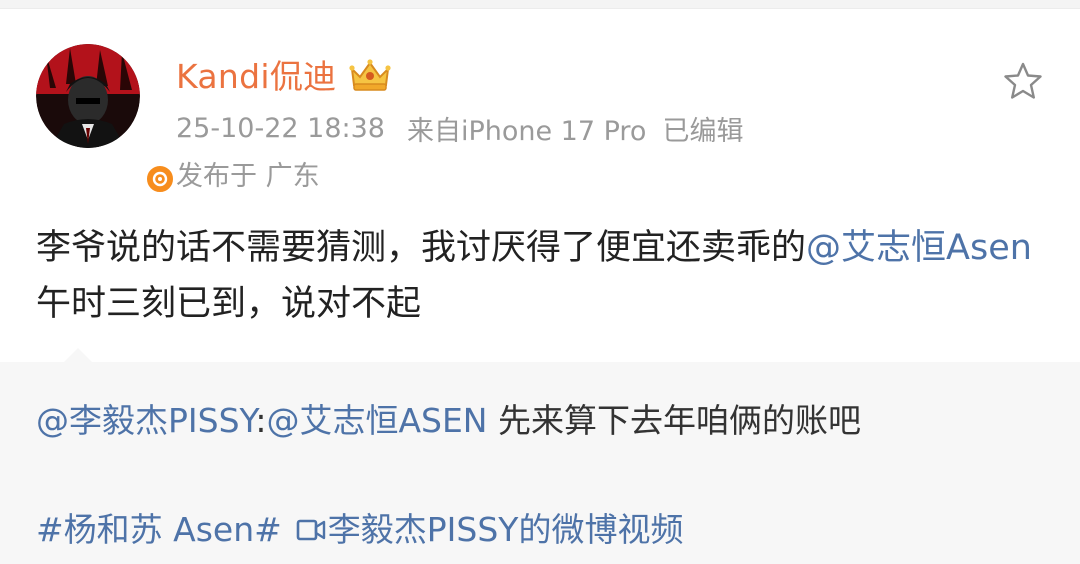  What do you see at coordinates (145, 420) in the screenshot?
I see `repost-author-link: @李毅杰PISSY` at bounding box center [145, 420].